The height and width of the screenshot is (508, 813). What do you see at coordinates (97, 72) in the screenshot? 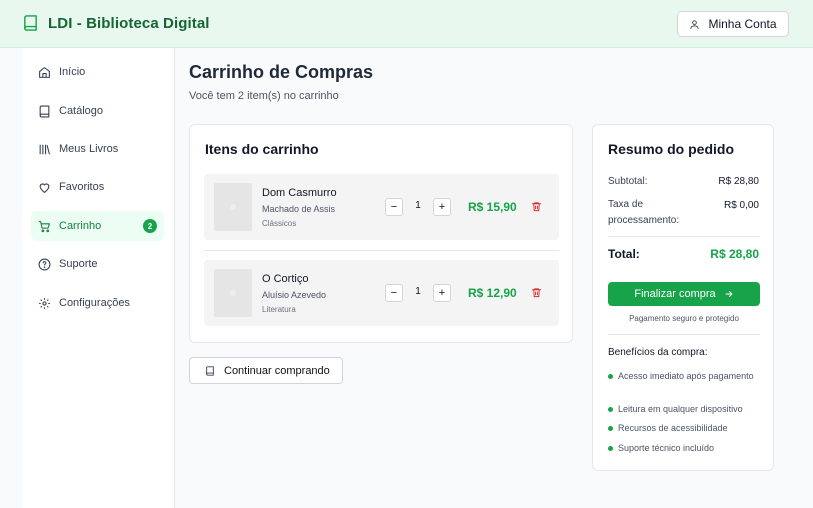
I see `sidebar-item-inicio: Início` at bounding box center [97, 72].